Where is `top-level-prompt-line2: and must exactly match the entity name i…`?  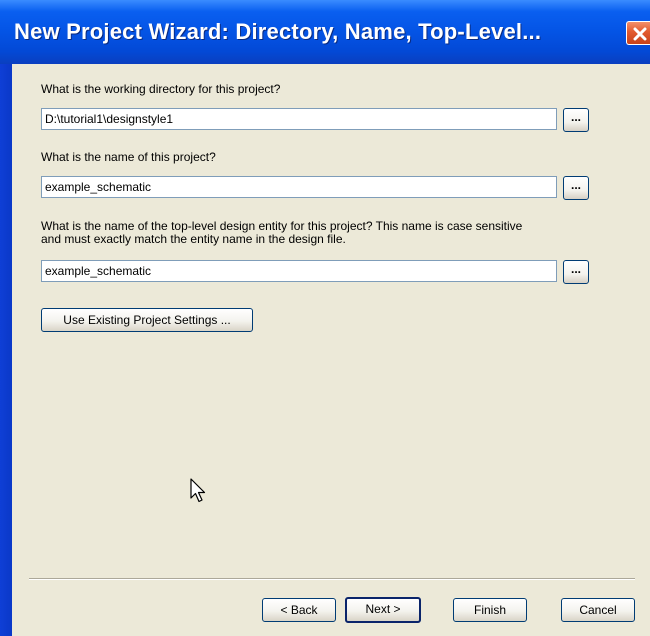
top-level-prompt-line2: and must exactly match the entity name i… is located at coordinates (193, 239).